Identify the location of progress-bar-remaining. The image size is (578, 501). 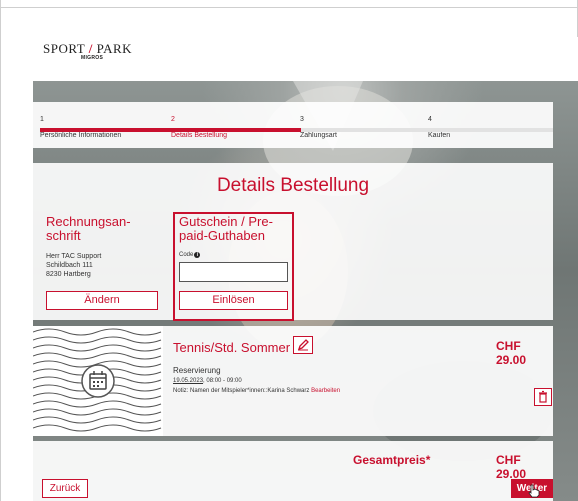
(427, 130).